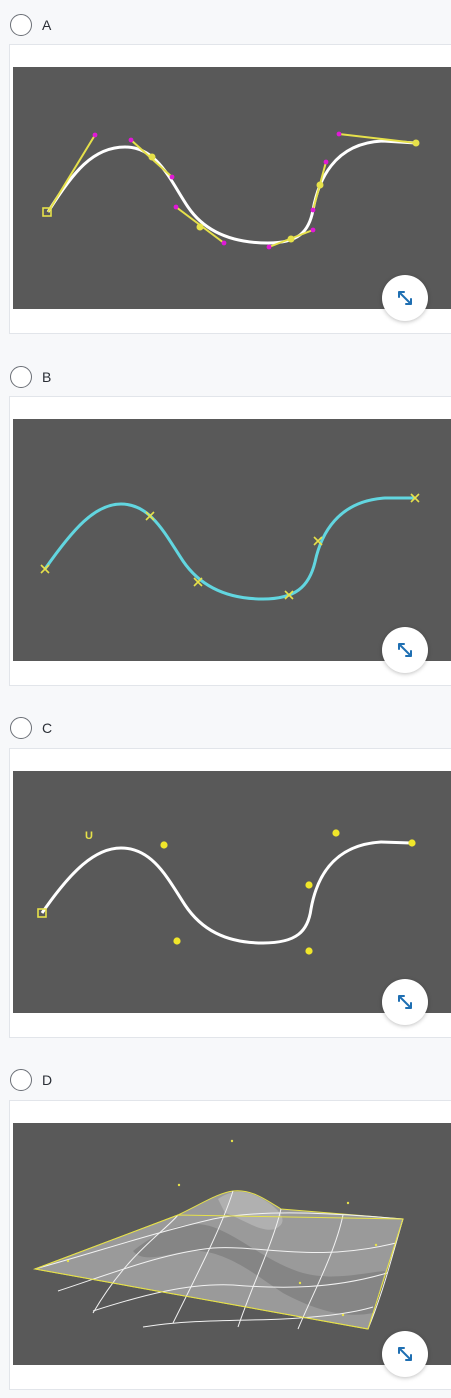 This screenshot has height=1398, width=451. Describe the element at coordinates (288, 892) in the screenshot. I see `control-vertices-c` at that location.